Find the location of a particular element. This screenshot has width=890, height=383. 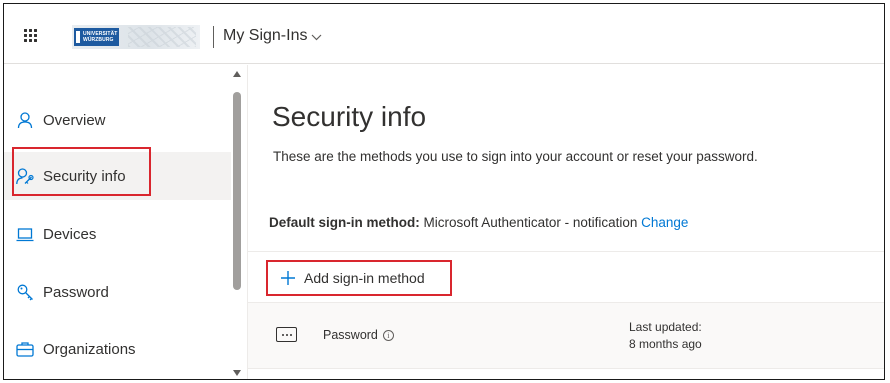

scroll-up-arrow-icon is located at coordinates (237, 74).